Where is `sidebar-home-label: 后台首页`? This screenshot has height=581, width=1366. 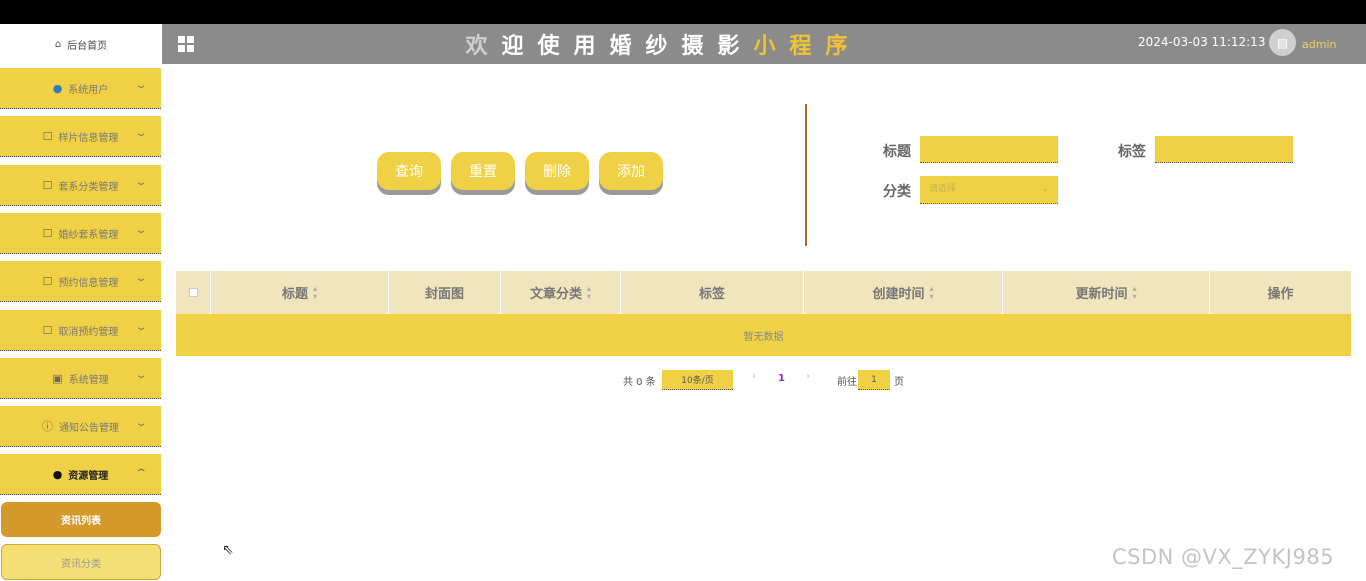 sidebar-home-label: 后台首页 is located at coordinates (87, 46).